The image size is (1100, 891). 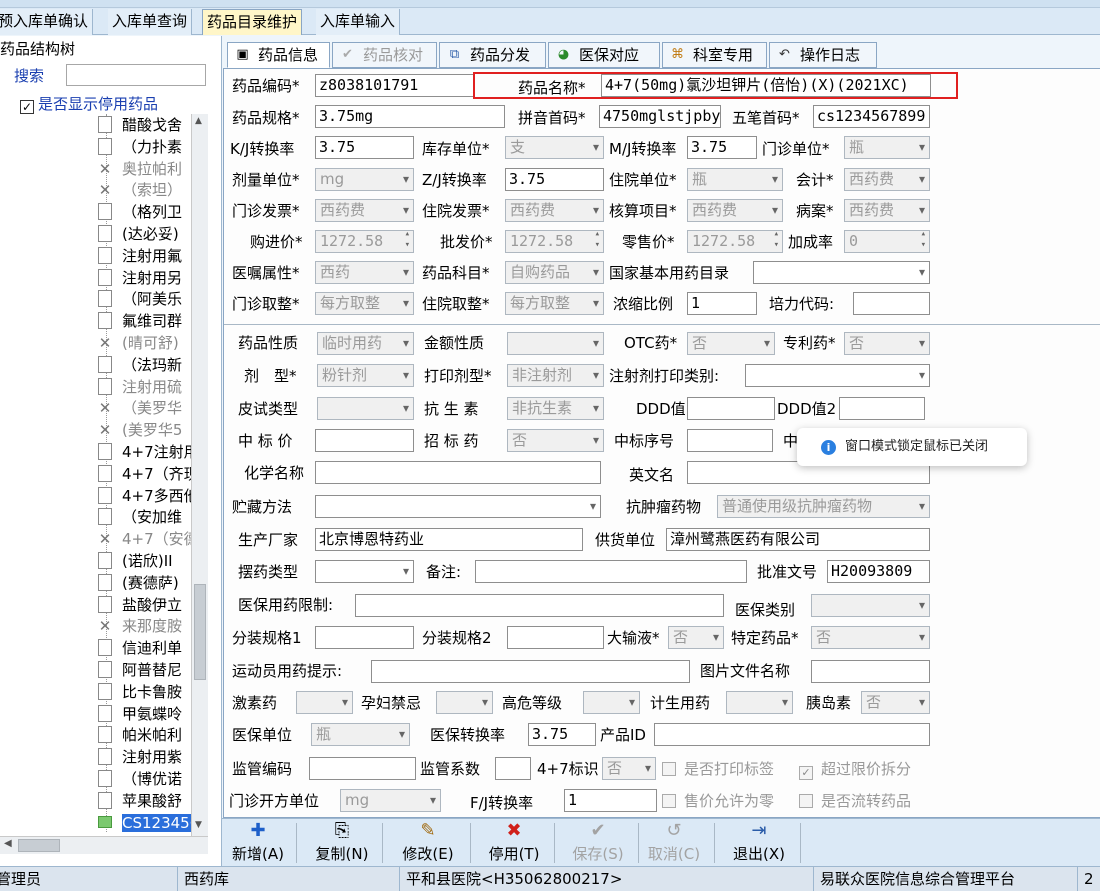 I want to click on tree-item: (诺欣)II, so click(x=135, y=561).